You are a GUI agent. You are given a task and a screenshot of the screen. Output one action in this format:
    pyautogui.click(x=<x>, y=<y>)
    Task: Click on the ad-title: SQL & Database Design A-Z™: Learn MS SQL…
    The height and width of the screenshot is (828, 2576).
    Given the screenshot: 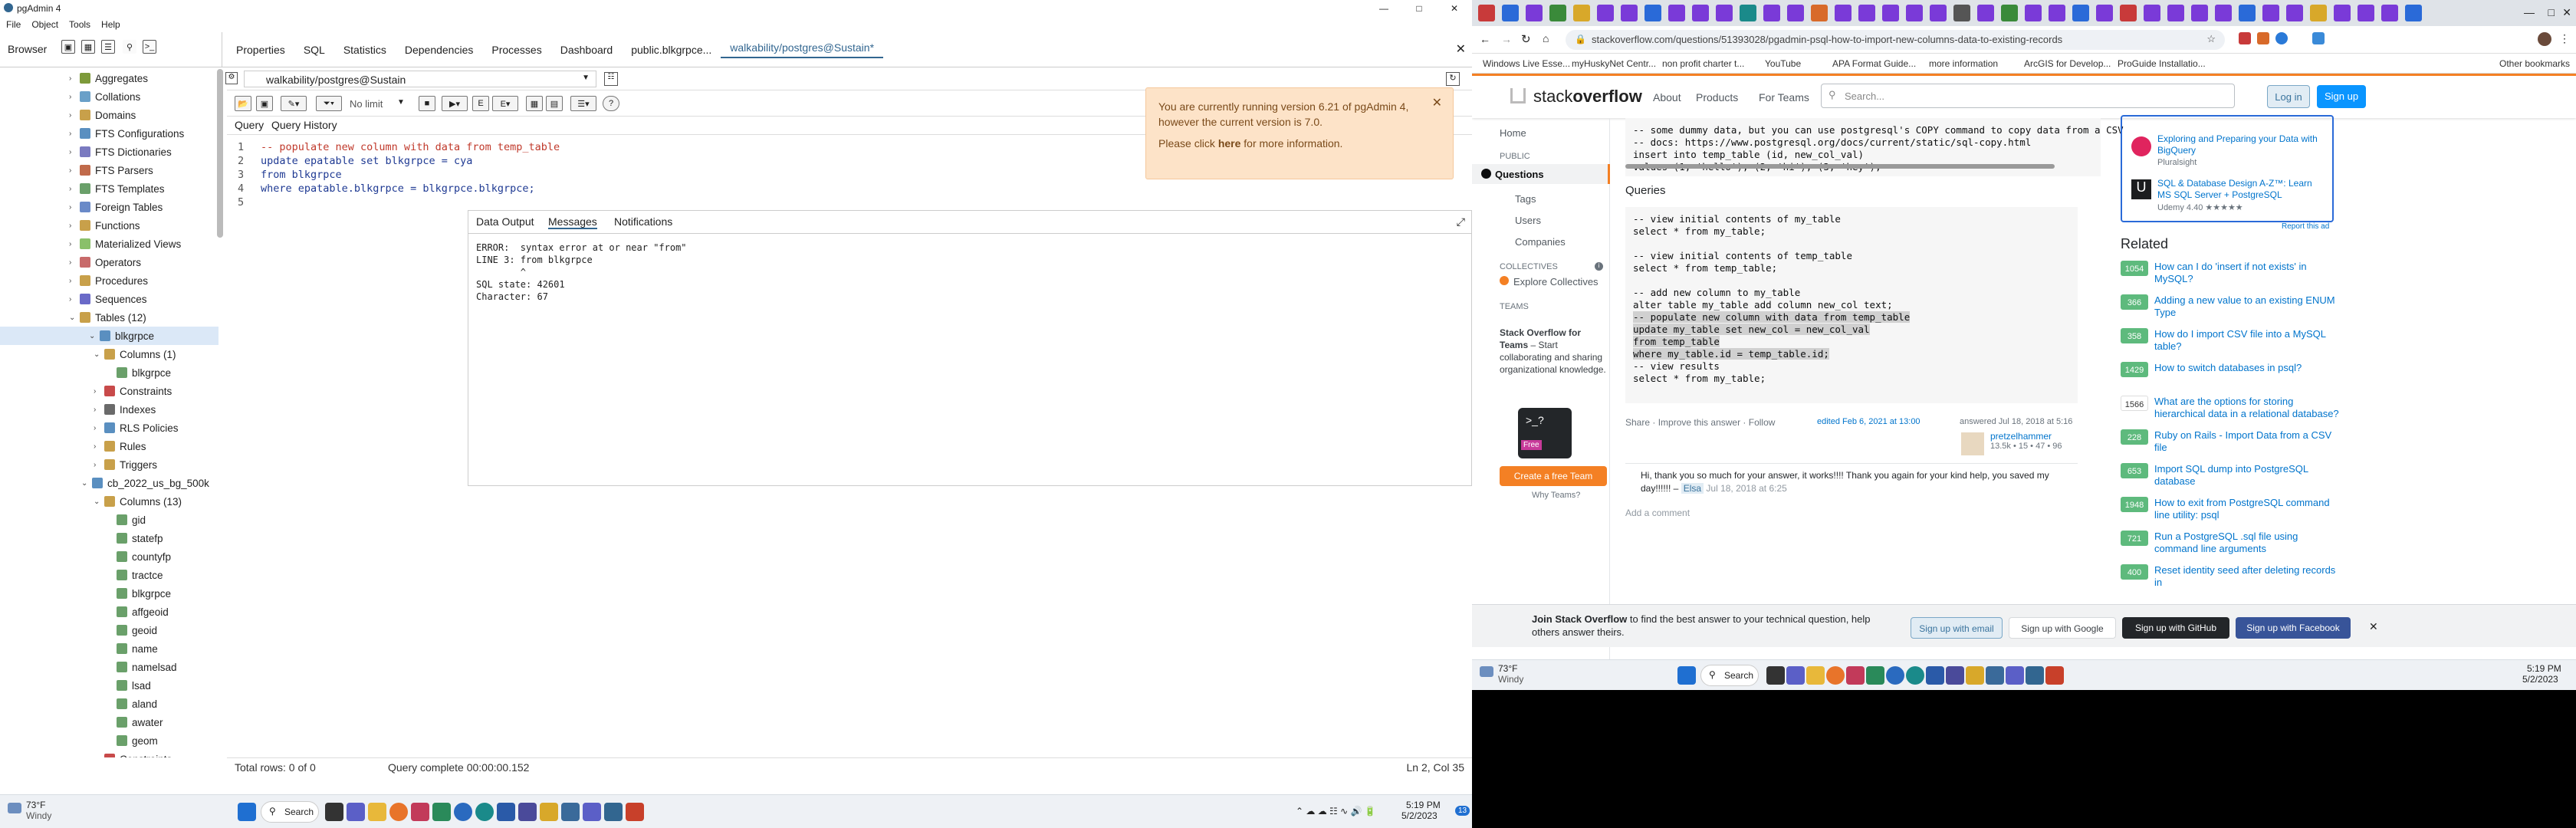 What is the action you would take?
    pyautogui.click(x=2241, y=189)
    